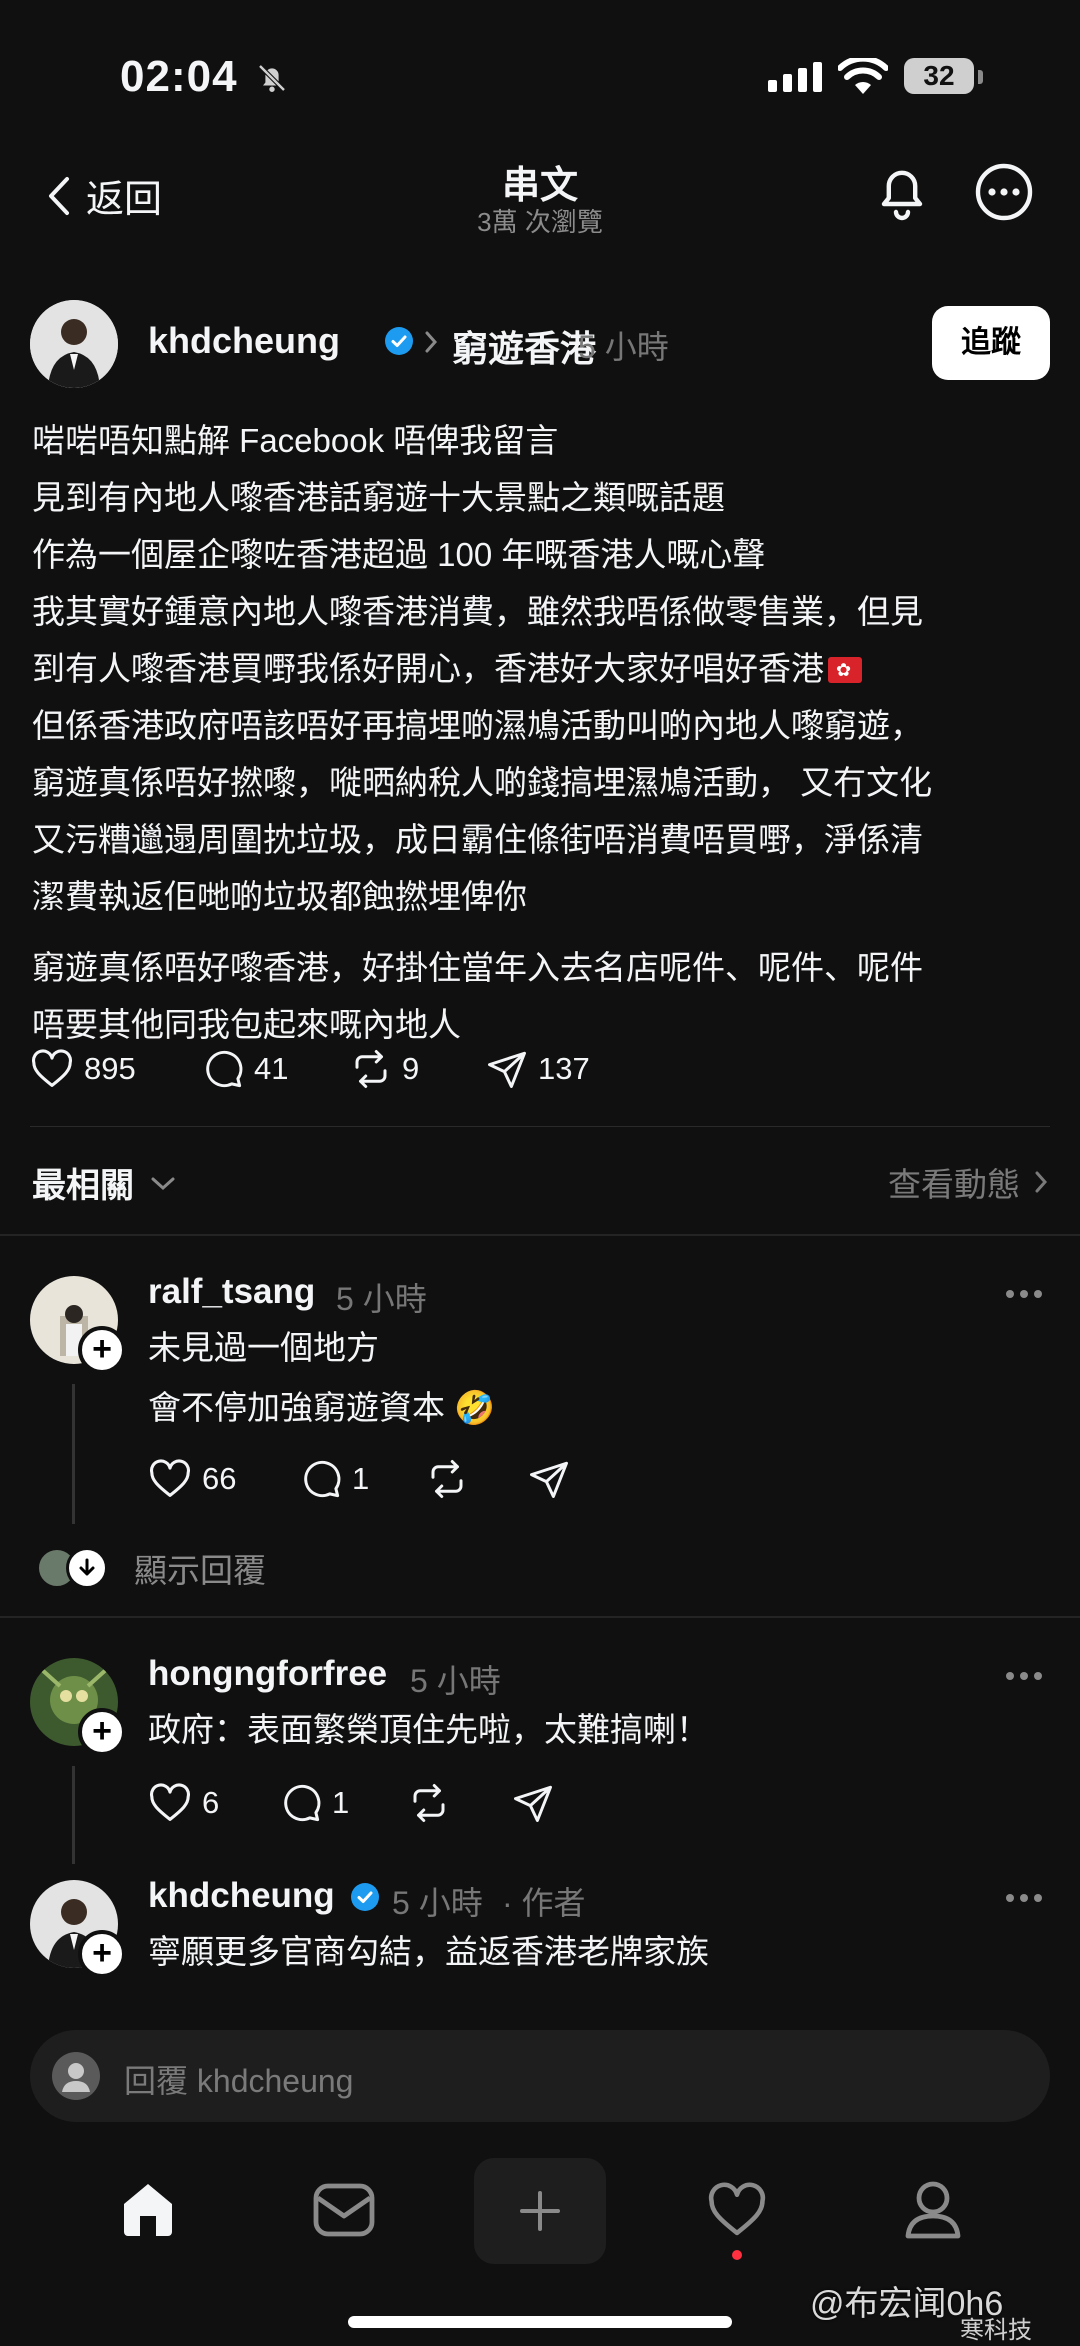  What do you see at coordinates (477, 611) in the screenshot?
I see `post-line: 我其實好鍾意內地人嚟香港消費，雖然我唔係做零售業，但見` at bounding box center [477, 611].